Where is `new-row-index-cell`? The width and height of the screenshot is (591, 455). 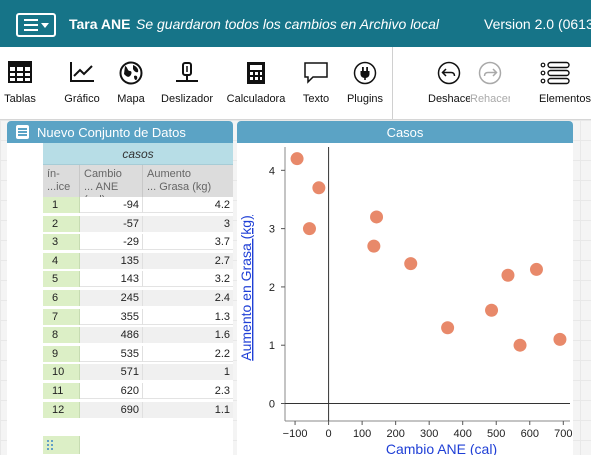
new-row-index-cell is located at coordinates (61, 445).